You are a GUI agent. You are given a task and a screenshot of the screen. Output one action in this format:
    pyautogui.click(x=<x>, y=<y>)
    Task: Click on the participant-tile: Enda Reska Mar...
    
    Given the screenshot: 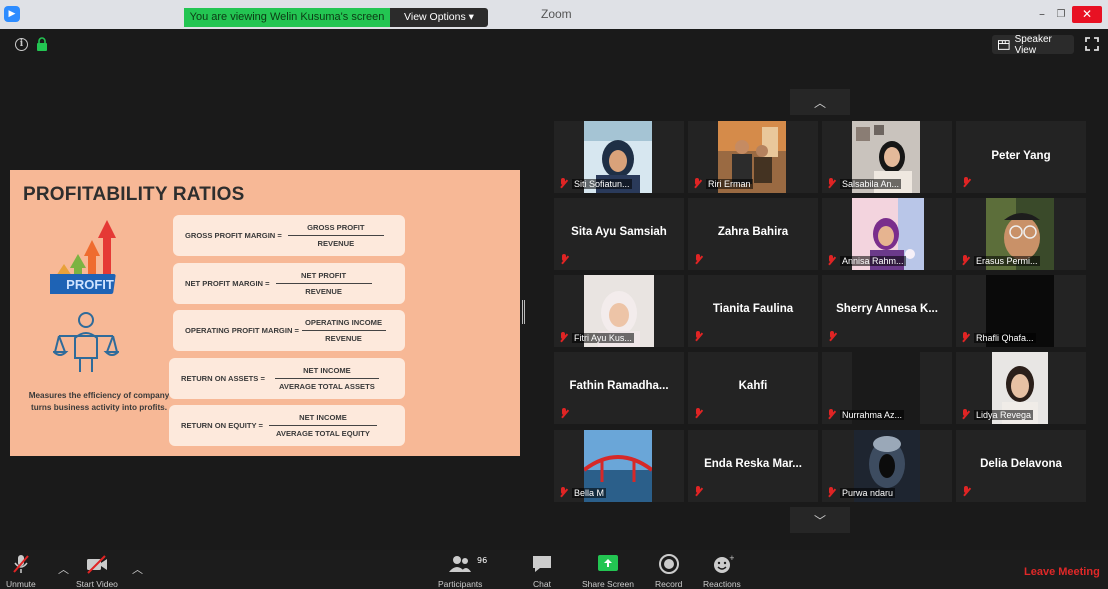 What is the action you would take?
    pyautogui.click(x=753, y=466)
    